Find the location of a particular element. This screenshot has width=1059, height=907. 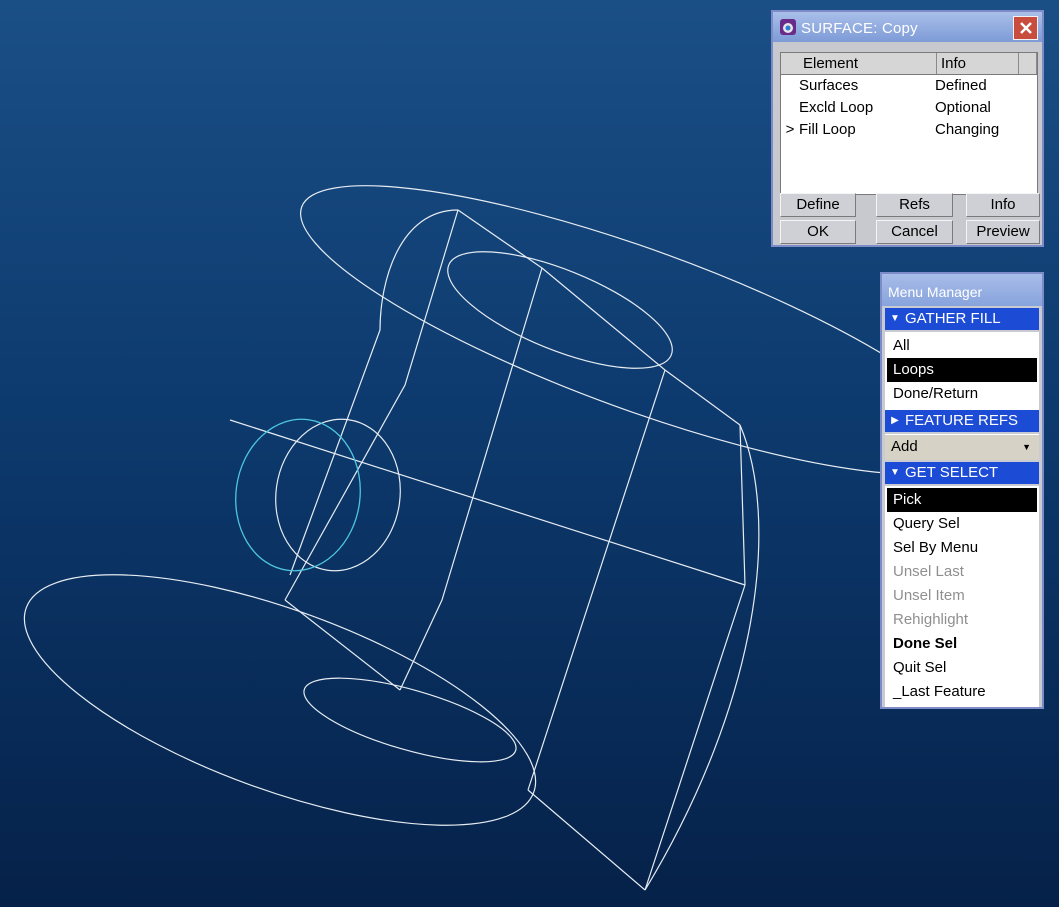

triangle-right-icon: ▶ is located at coordinates (895, 420).